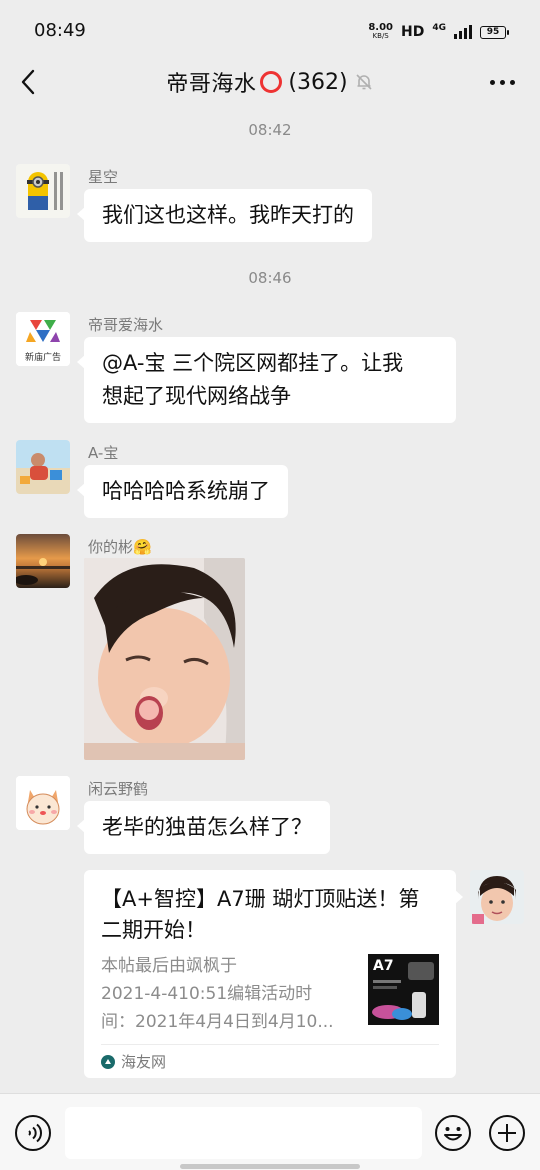 The image size is (540, 1170). What do you see at coordinates (439, 28) in the screenshot?
I see `network-type: 4G` at bounding box center [439, 28].